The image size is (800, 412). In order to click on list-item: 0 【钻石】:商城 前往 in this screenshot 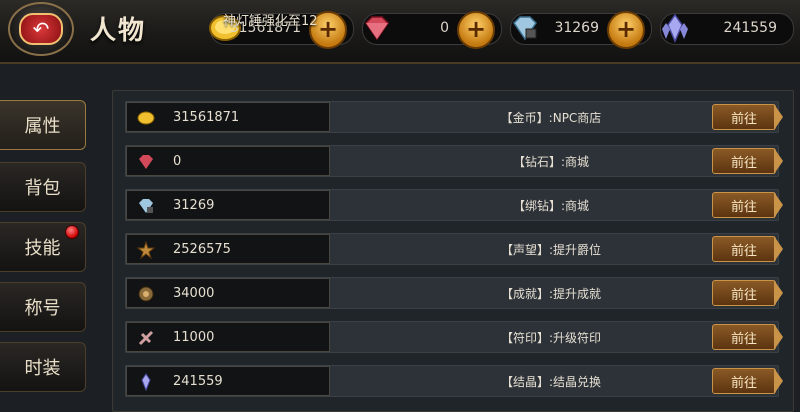, I will do `click(454, 161)`.